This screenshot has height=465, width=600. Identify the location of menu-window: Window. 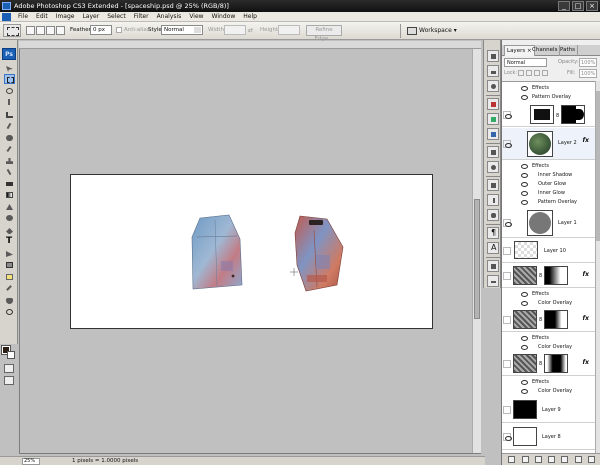
(224, 16).